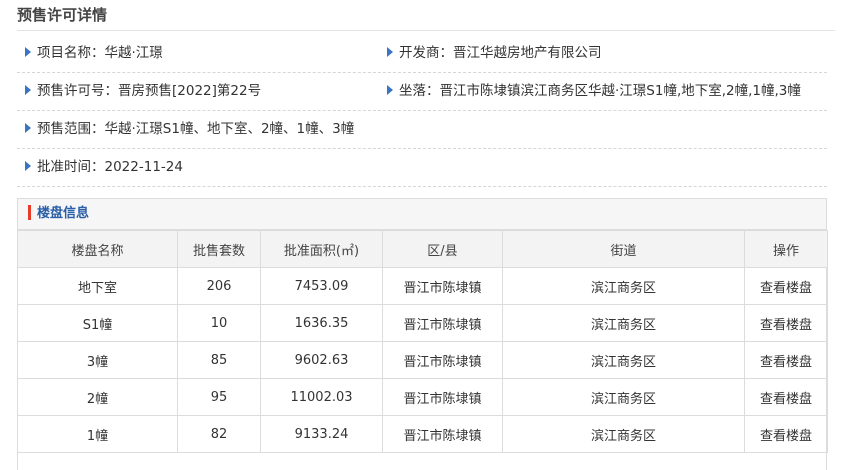 The image size is (852, 470). I want to click on table-row: 3幢 85 9602.63 晋江市陈埭镇 滨江商务区 查看楼盘, so click(422, 360).